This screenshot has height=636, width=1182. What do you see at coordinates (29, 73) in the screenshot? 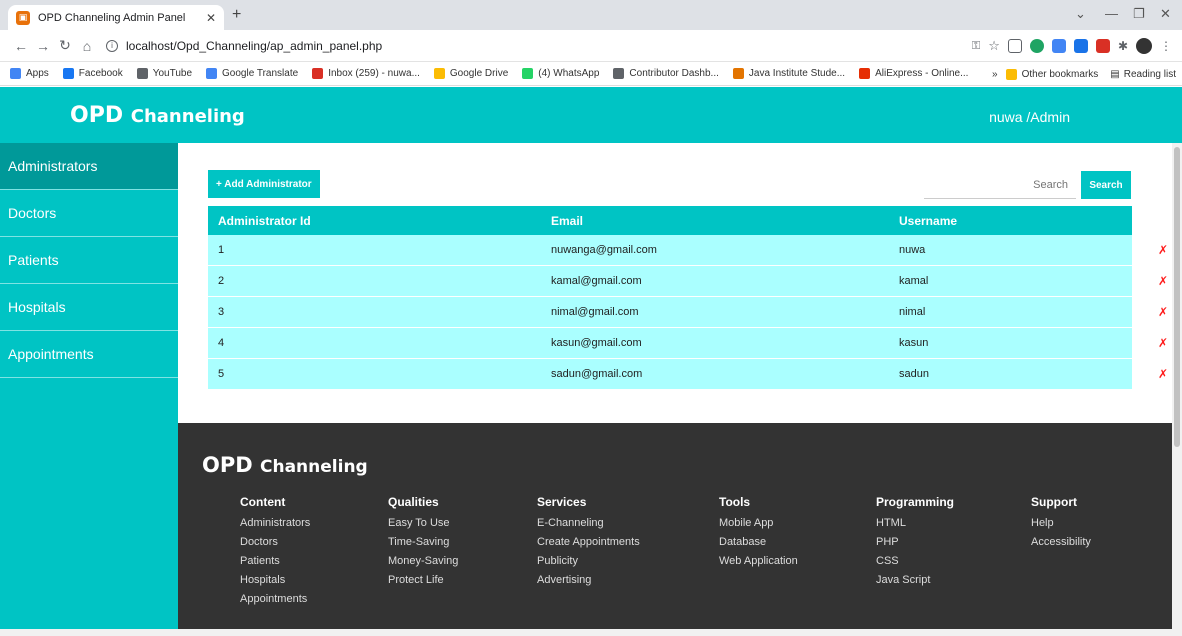
I see `bookmark-item: Apps` at bounding box center [29, 73].